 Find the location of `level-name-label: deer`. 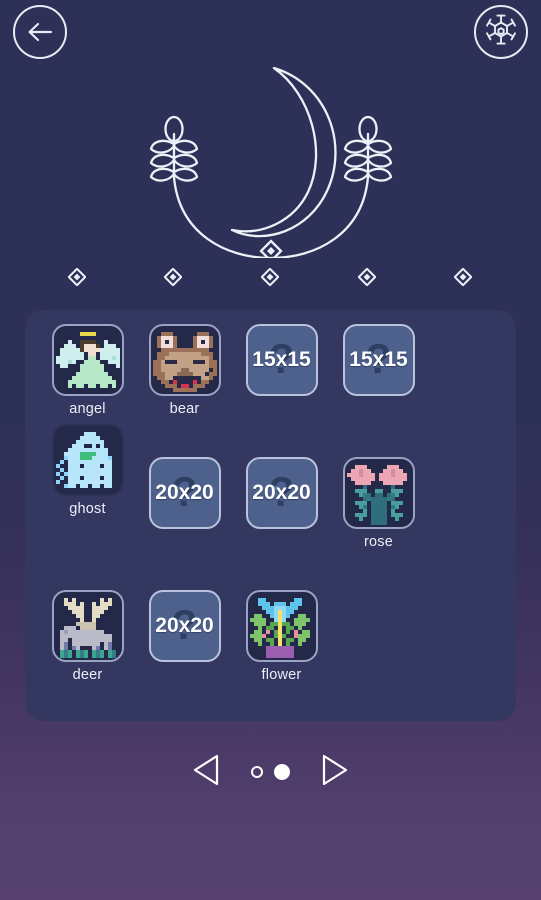

level-name-label: deer is located at coordinates (87, 675).